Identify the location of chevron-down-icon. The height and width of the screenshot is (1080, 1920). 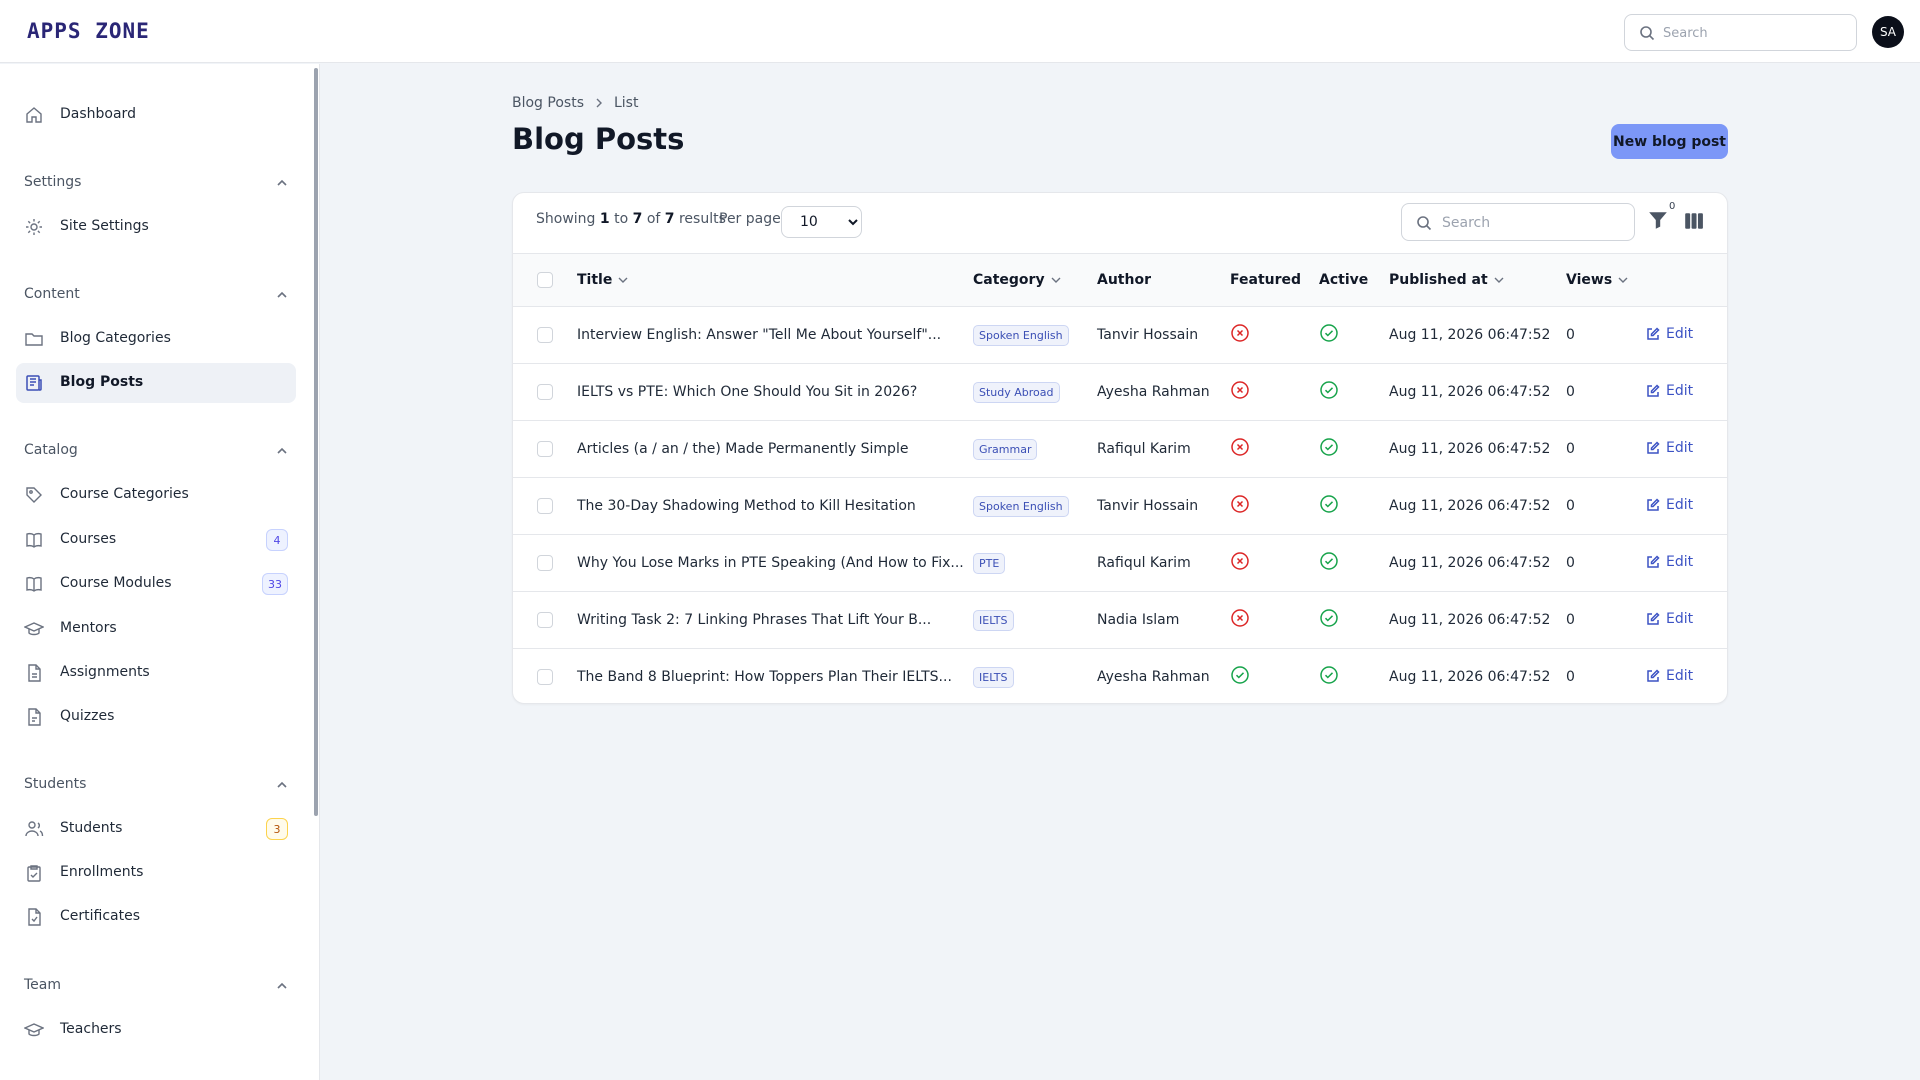
(1056, 280).